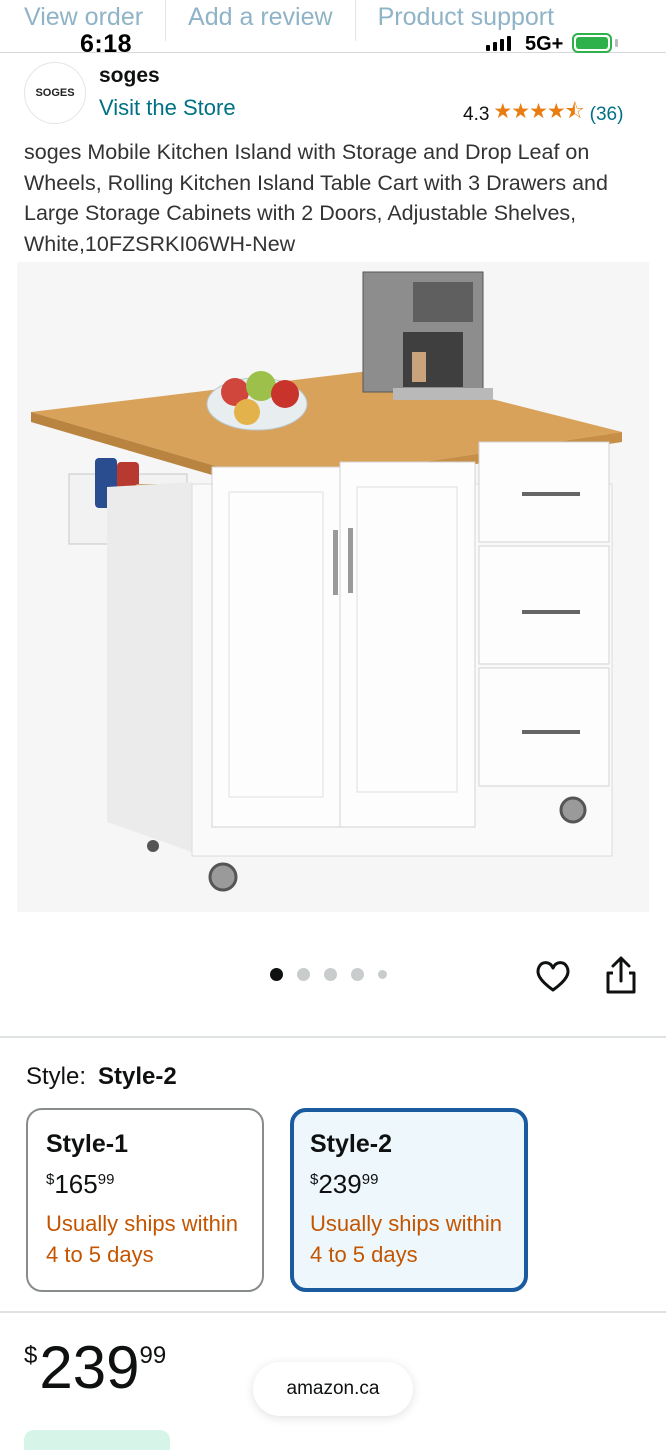 The height and width of the screenshot is (1450, 666). I want to click on section-divider, so click(333, 1037).